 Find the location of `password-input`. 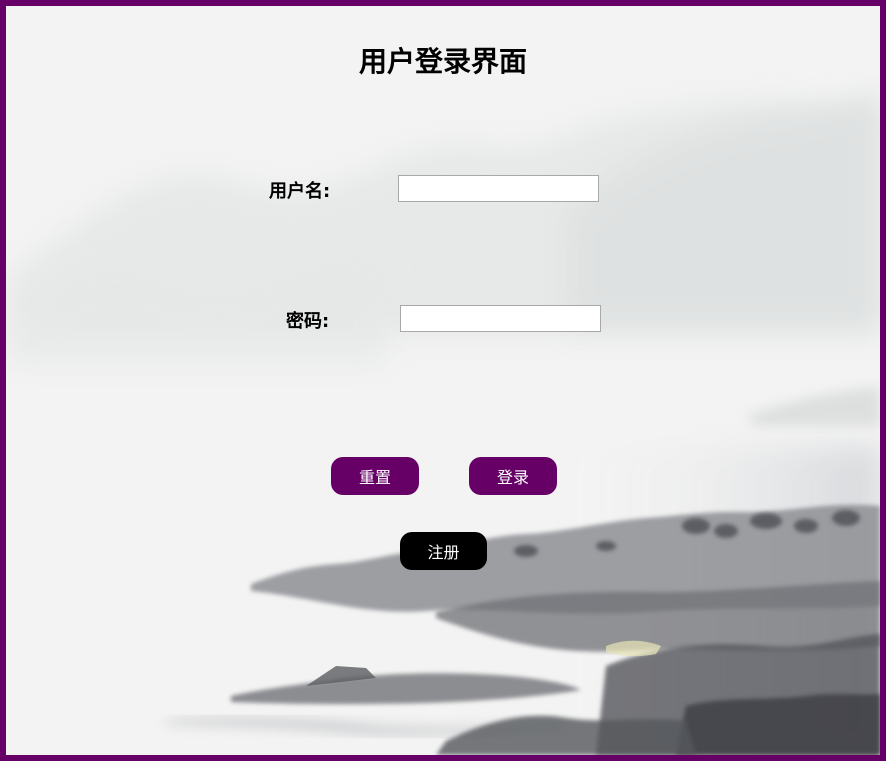

password-input is located at coordinates (500, 318).